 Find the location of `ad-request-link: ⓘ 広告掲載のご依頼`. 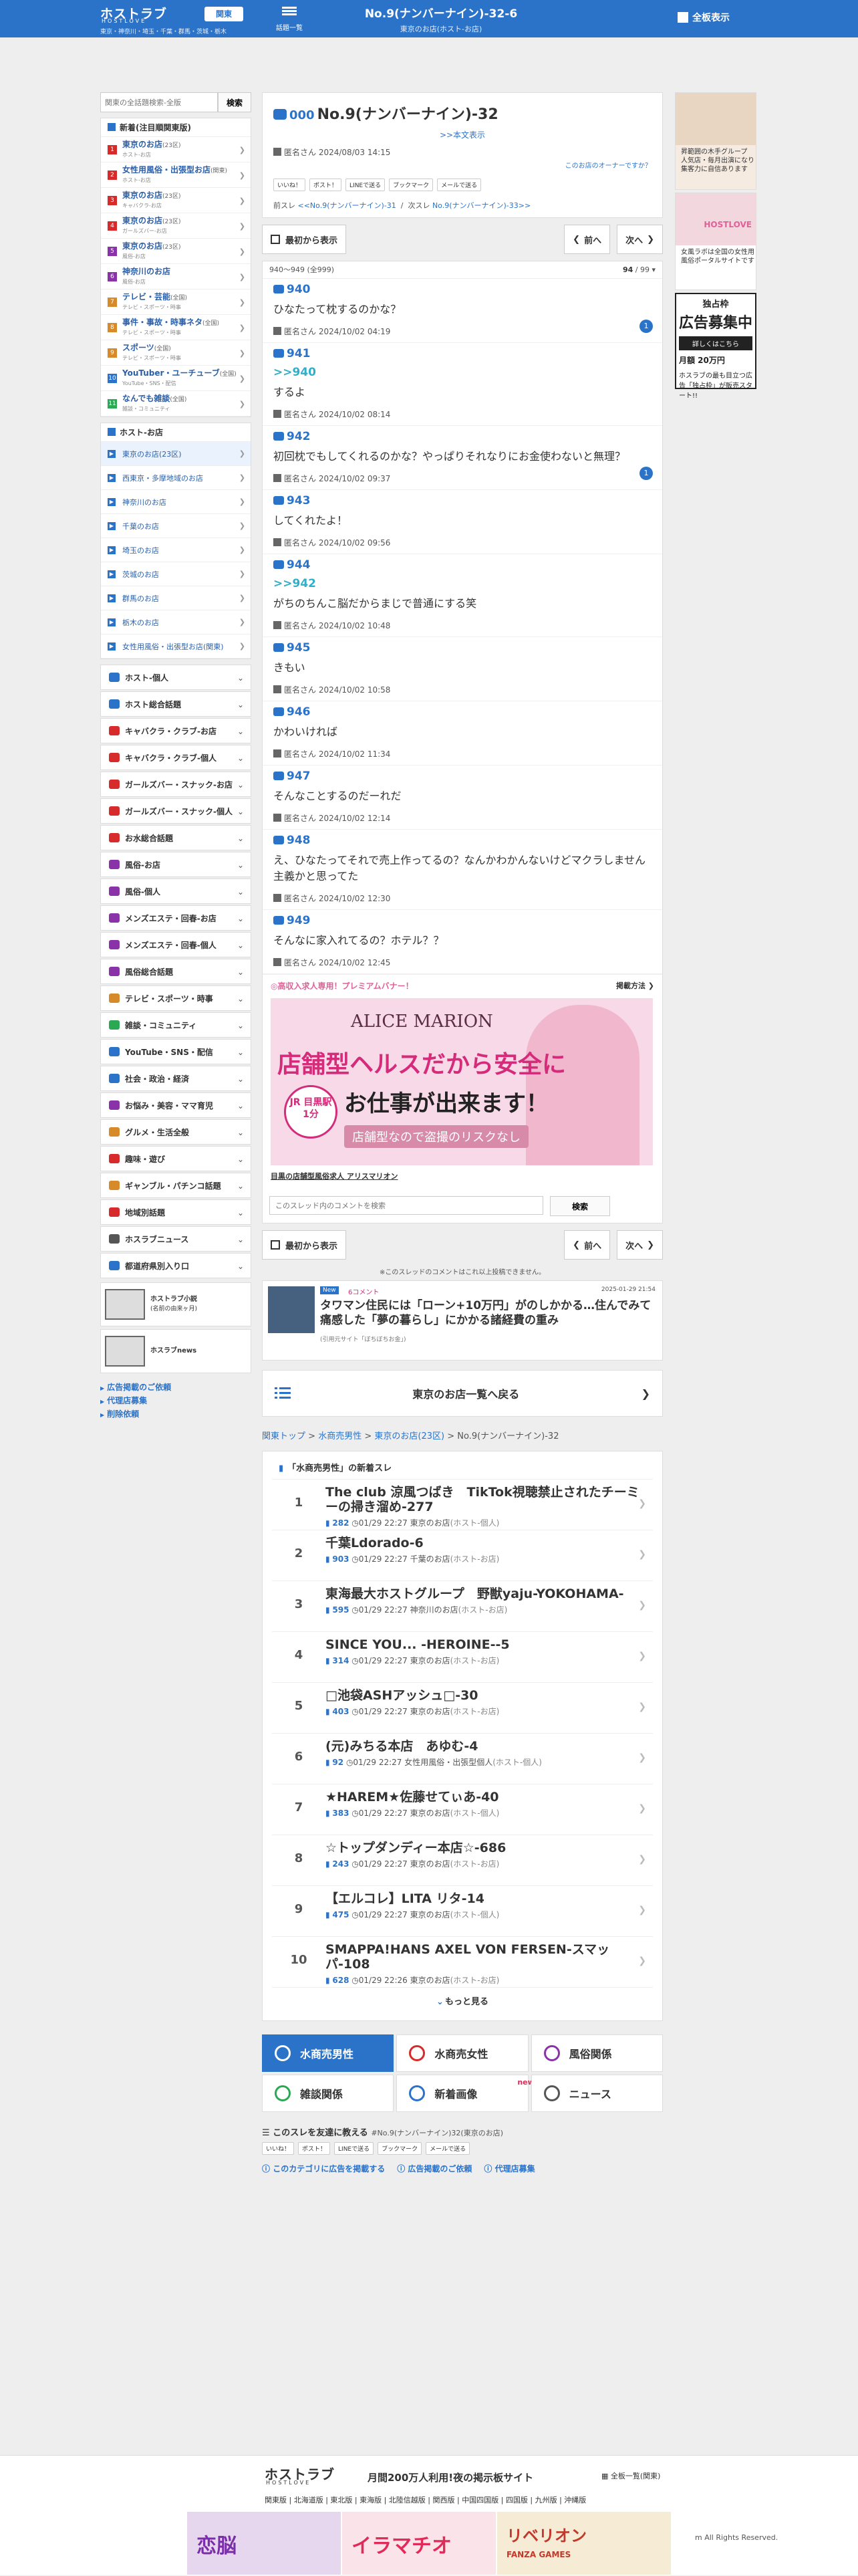

ad-request-link: ⓘ 広告掲載のご依頼 is located at coordinates (434, 2168).